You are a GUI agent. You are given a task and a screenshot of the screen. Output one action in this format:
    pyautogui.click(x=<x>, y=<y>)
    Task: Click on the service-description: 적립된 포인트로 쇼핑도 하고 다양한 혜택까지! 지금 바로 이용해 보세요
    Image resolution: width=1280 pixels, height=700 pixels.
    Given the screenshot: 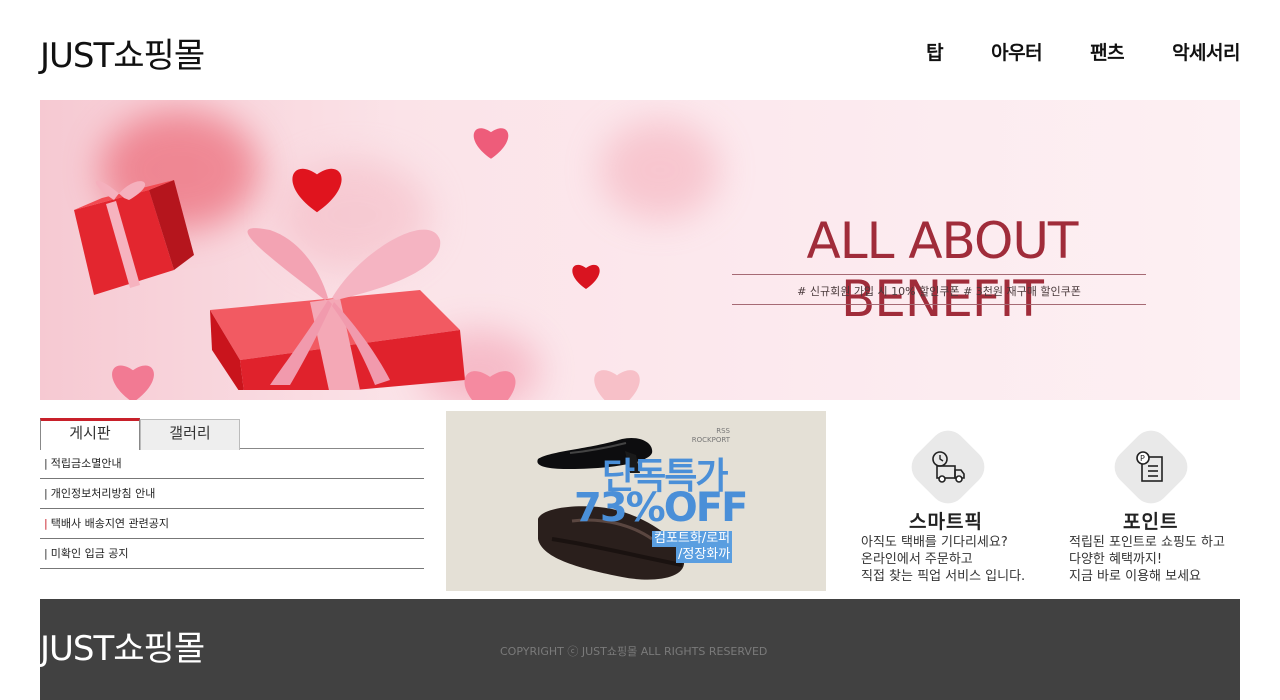 What is the action you would take?
    pyautogui.click(x=1147, y=559)
    